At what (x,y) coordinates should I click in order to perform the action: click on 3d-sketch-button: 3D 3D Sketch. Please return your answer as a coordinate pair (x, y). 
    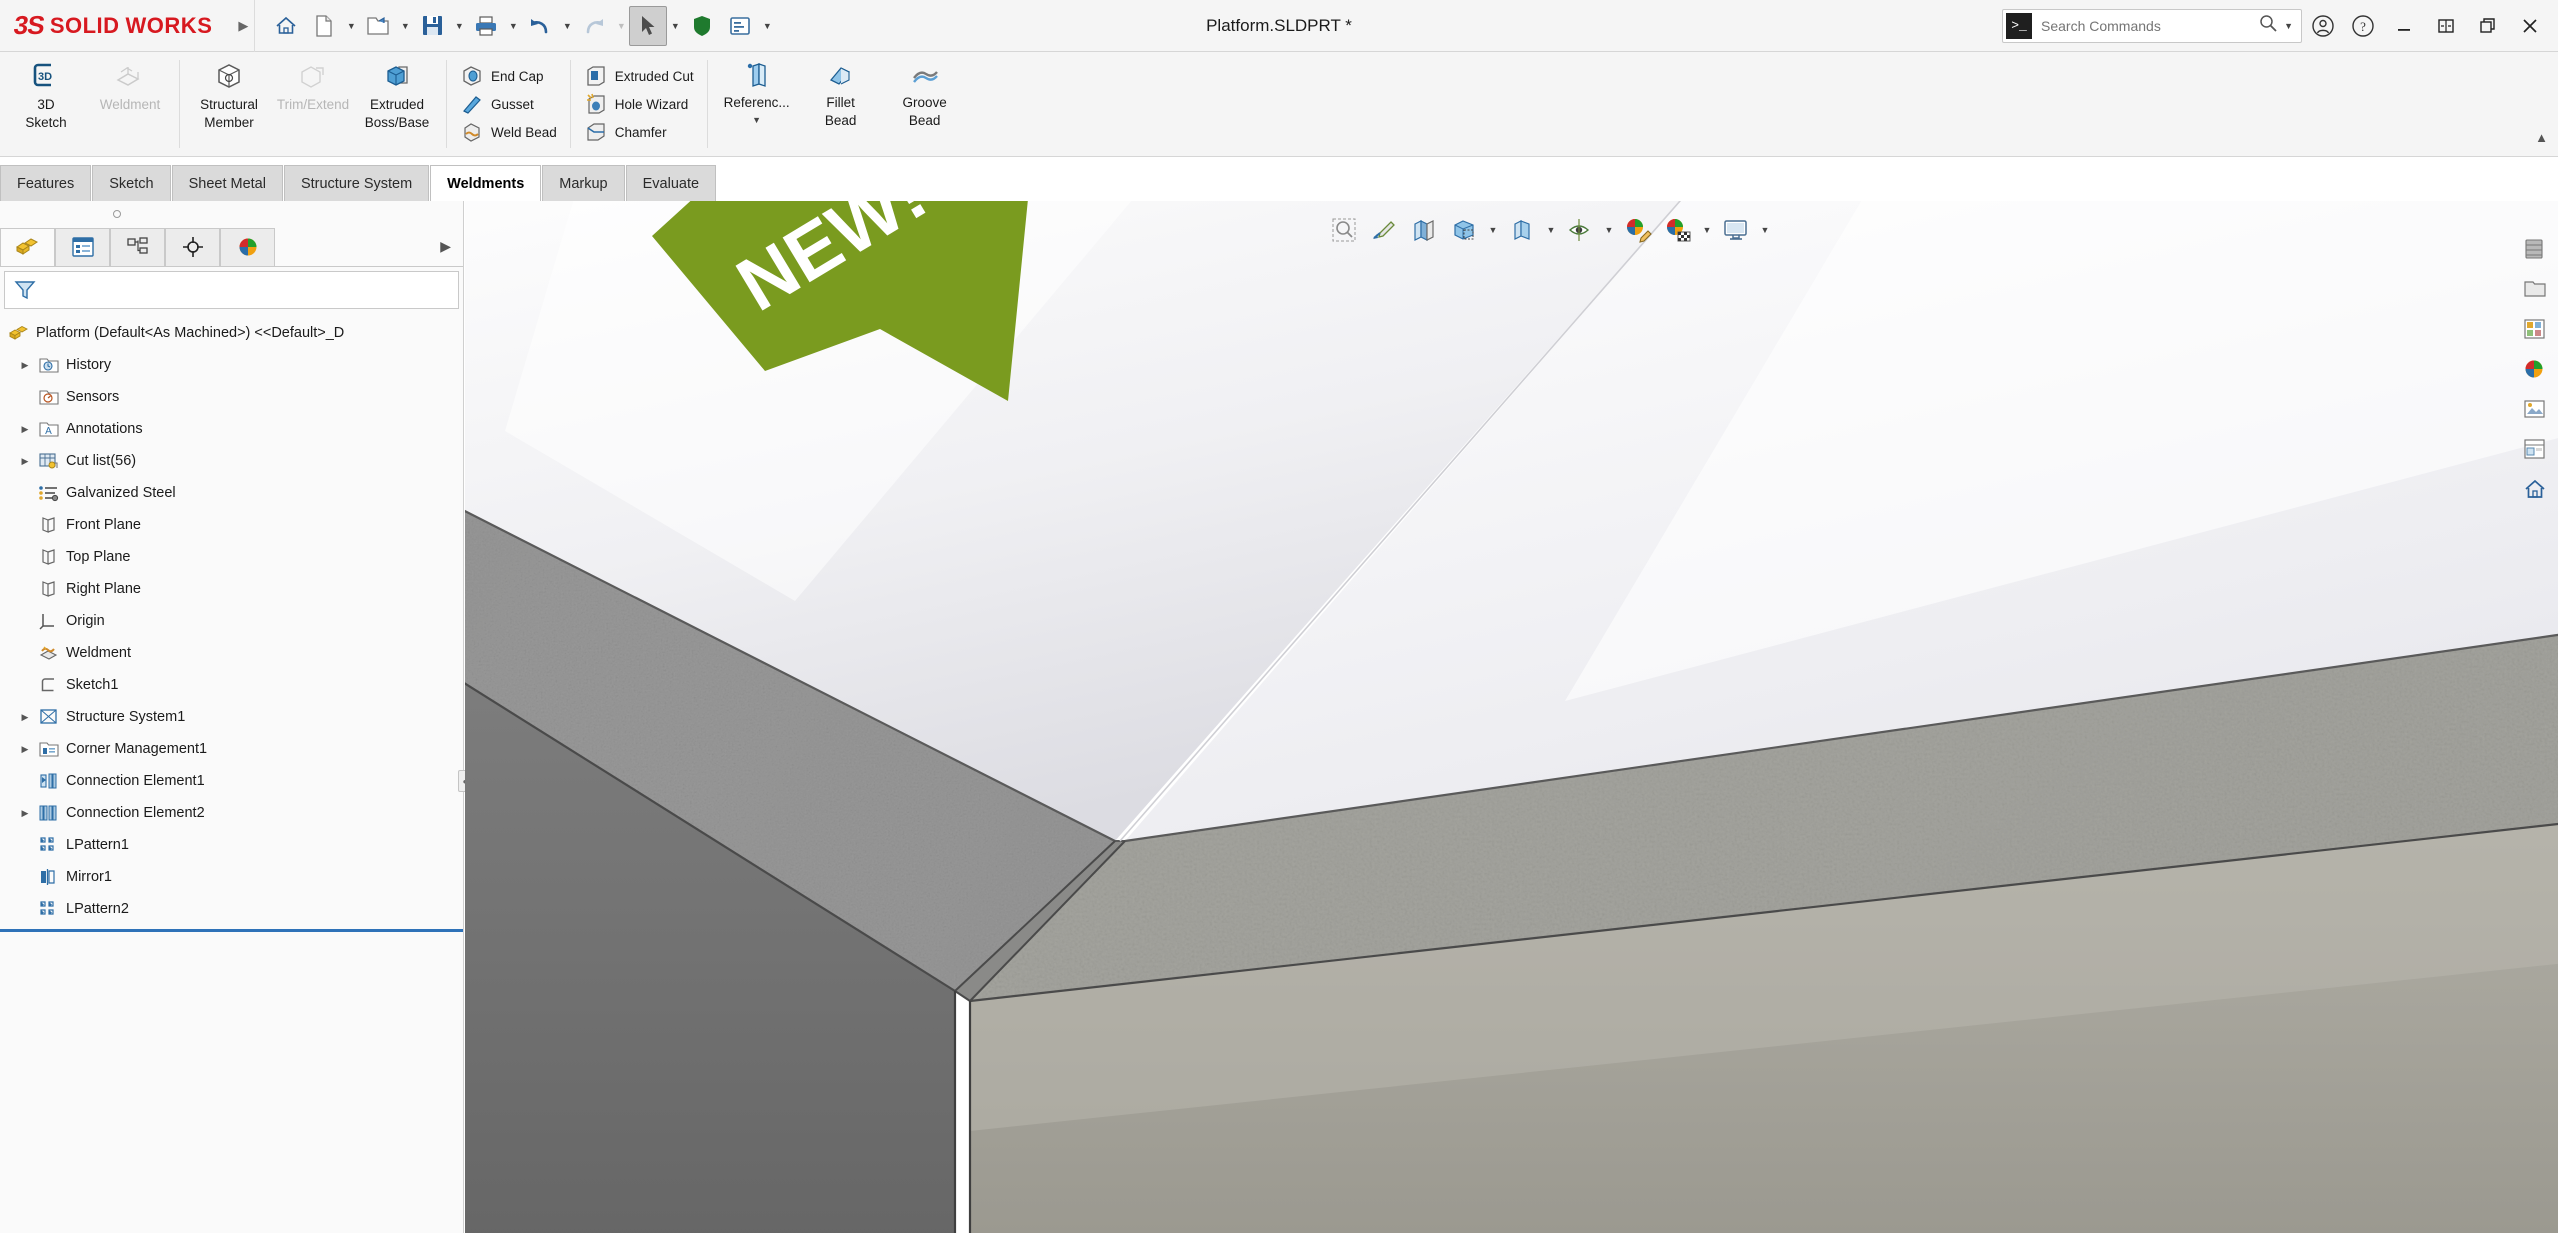
    Looking at the image, I should click on (46, 104).